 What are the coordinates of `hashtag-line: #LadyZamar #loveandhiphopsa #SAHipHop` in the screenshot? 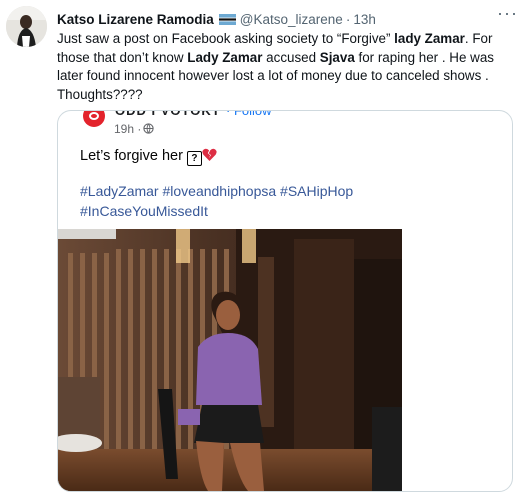 It's located at (285, 191).